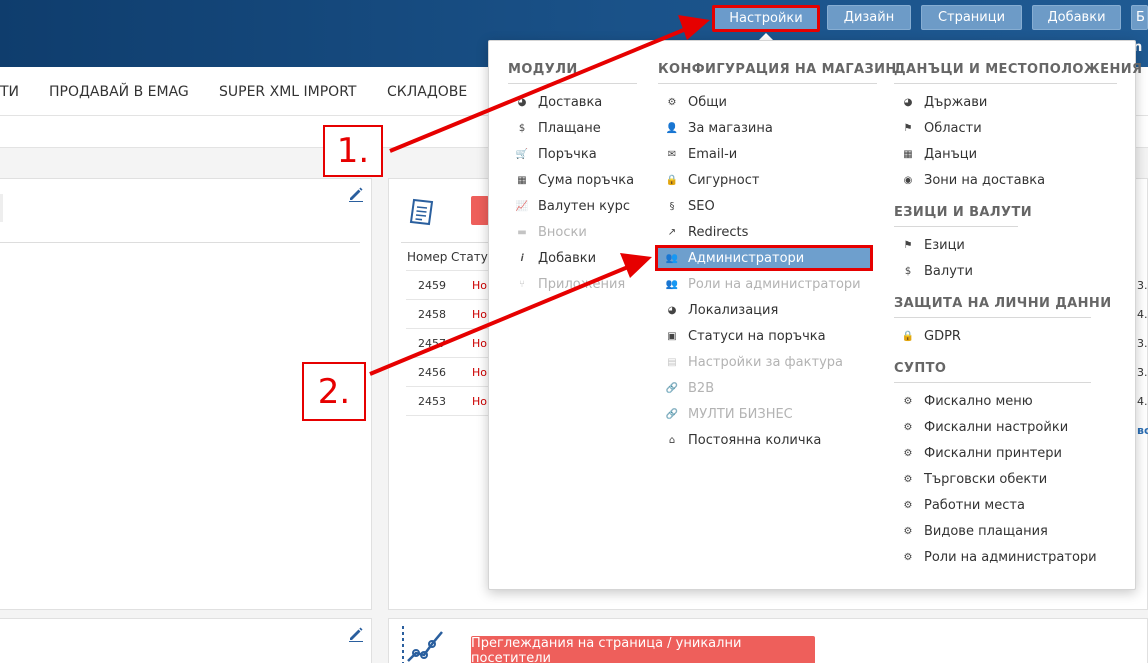 The width and height of the screenshot is (1148, 663). I want to click on menu-item-seo: § SEO, so click(769, 206).